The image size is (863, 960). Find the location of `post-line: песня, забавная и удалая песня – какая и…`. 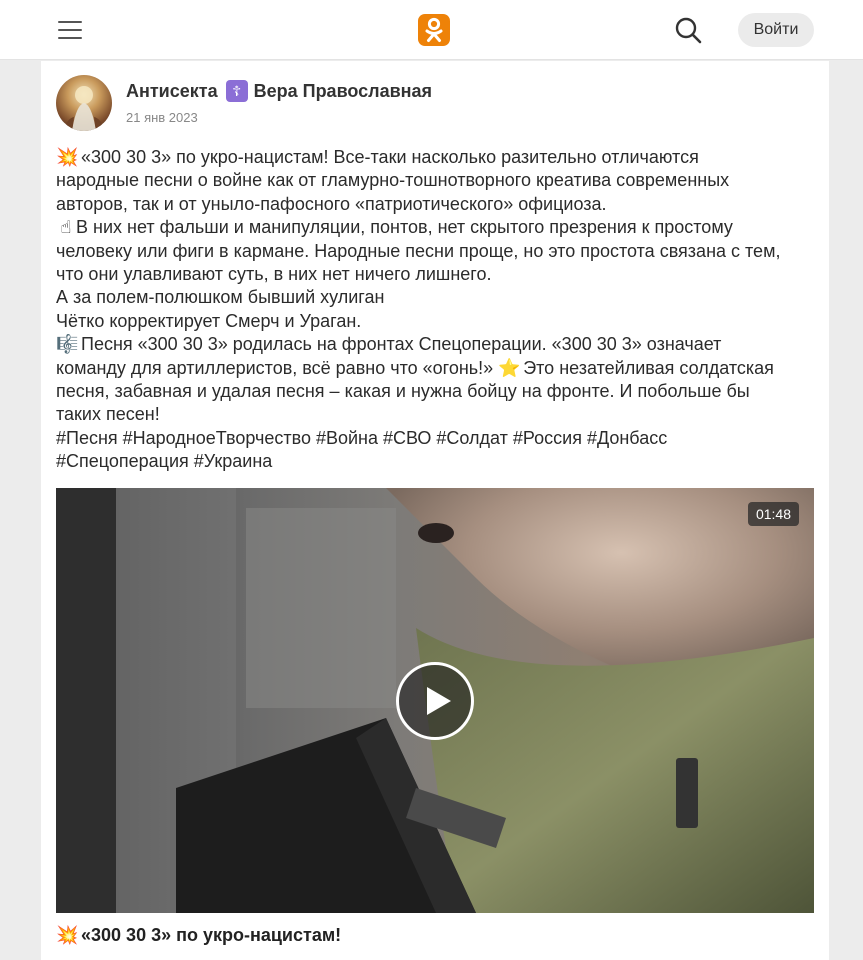

post-line: песня, забавная и удалая песня – какая и… is located at coordinates (403, 391).